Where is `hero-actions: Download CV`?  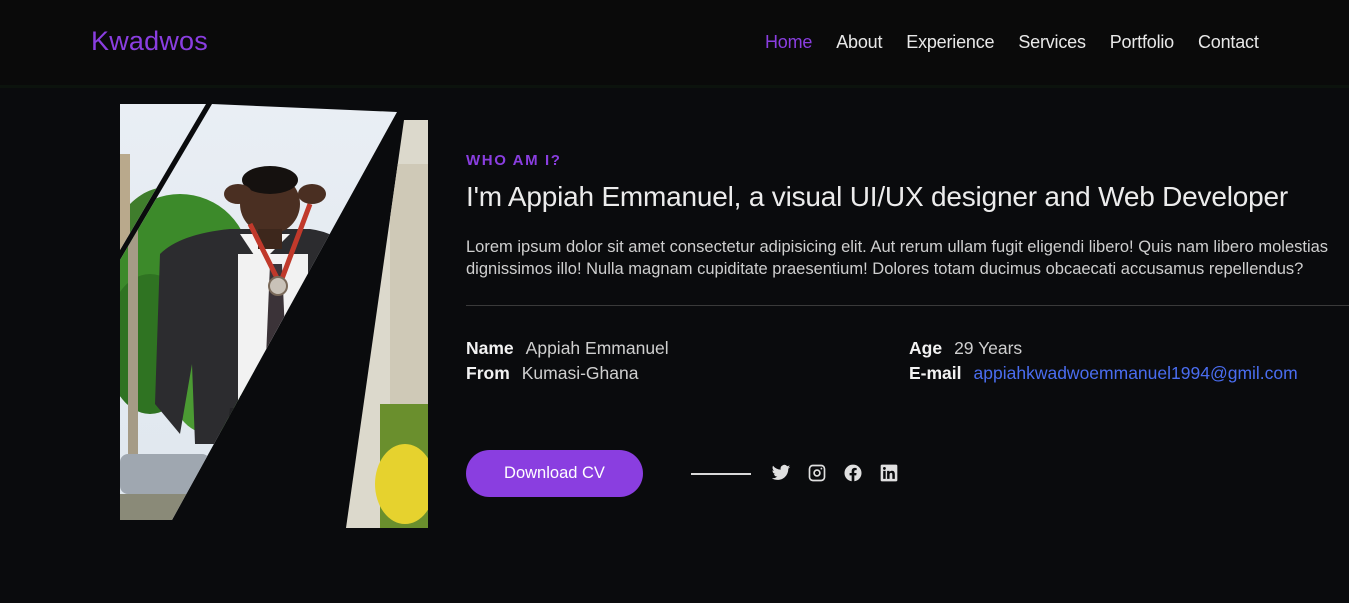
hero-actions: Download CV is located at coordinates (706, 473).